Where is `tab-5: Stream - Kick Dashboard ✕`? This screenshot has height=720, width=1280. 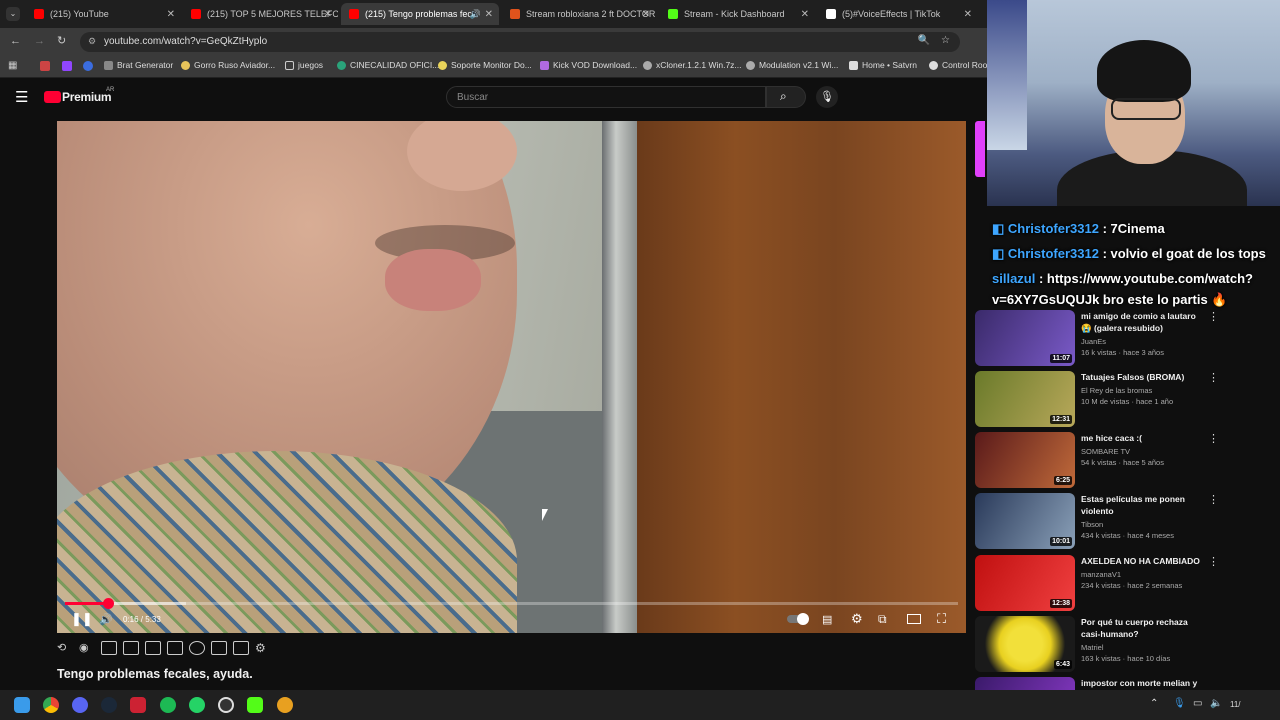 tab-5: Stream - Kick Dashboard ✕ is located at coordinates (737, 14).